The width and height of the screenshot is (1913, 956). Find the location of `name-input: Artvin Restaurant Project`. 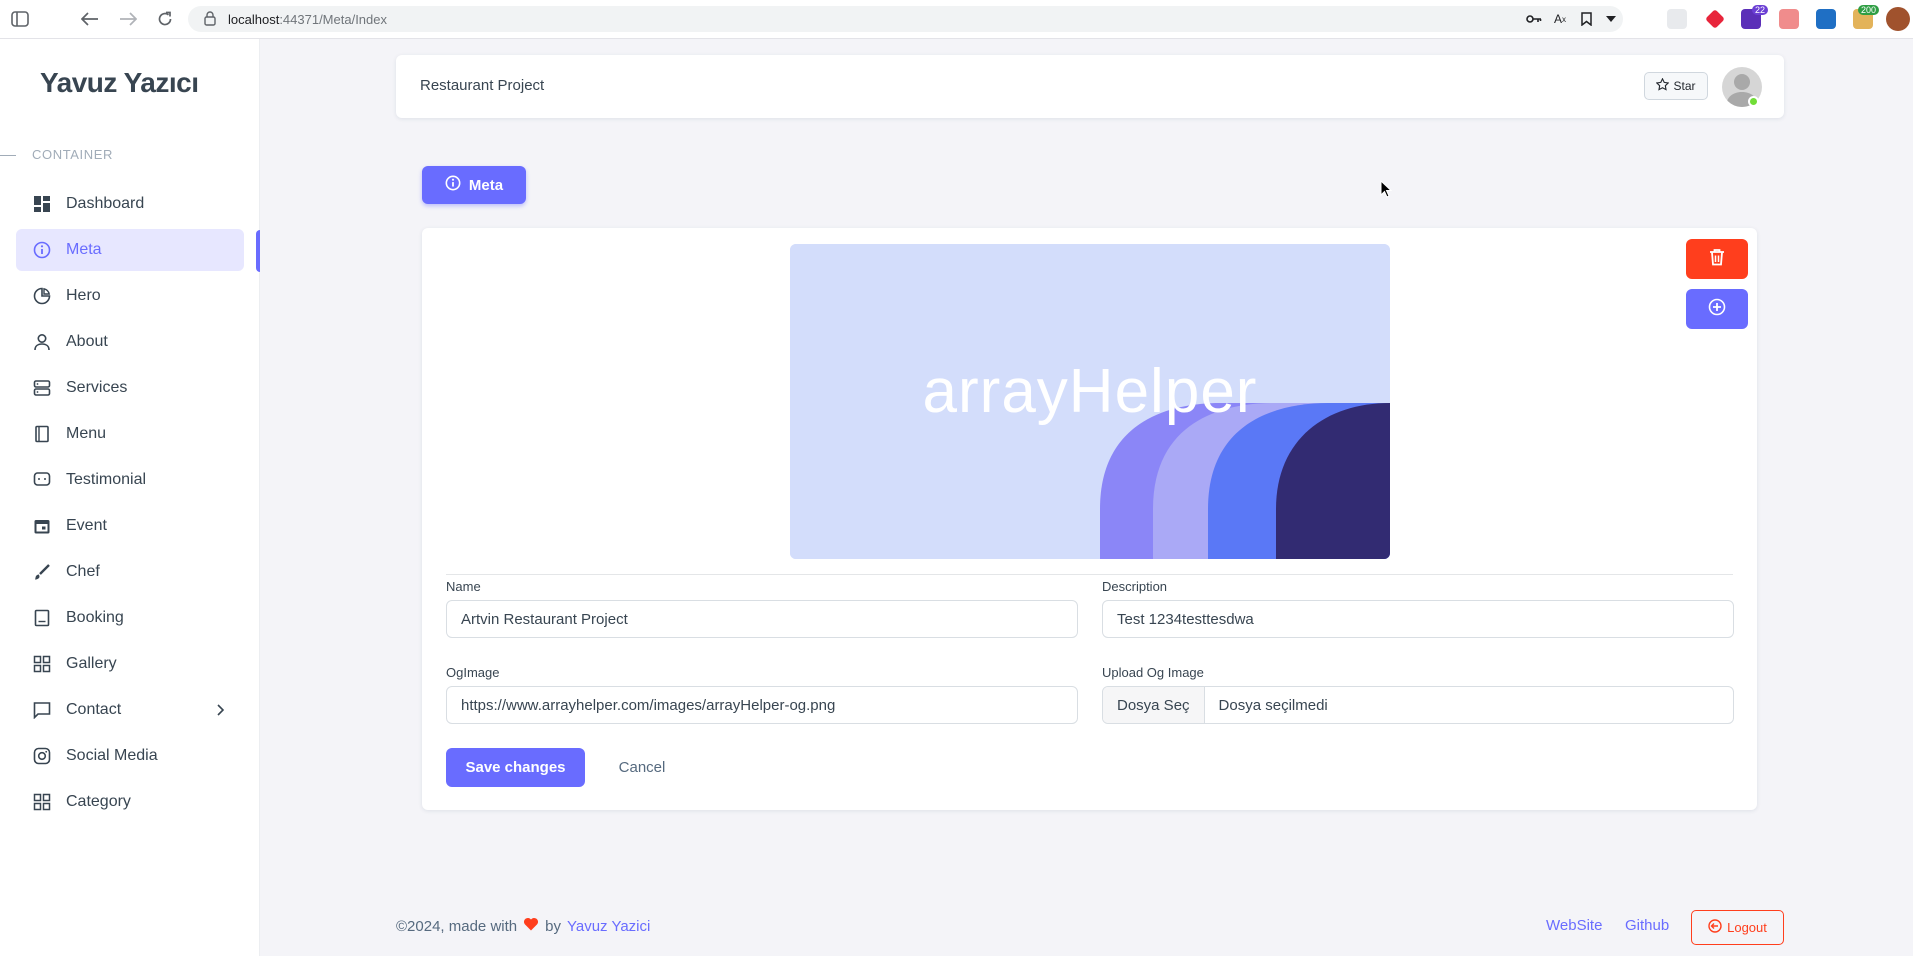

name-input: Artvin Restaurant Project is located at coordinates (762, 619).